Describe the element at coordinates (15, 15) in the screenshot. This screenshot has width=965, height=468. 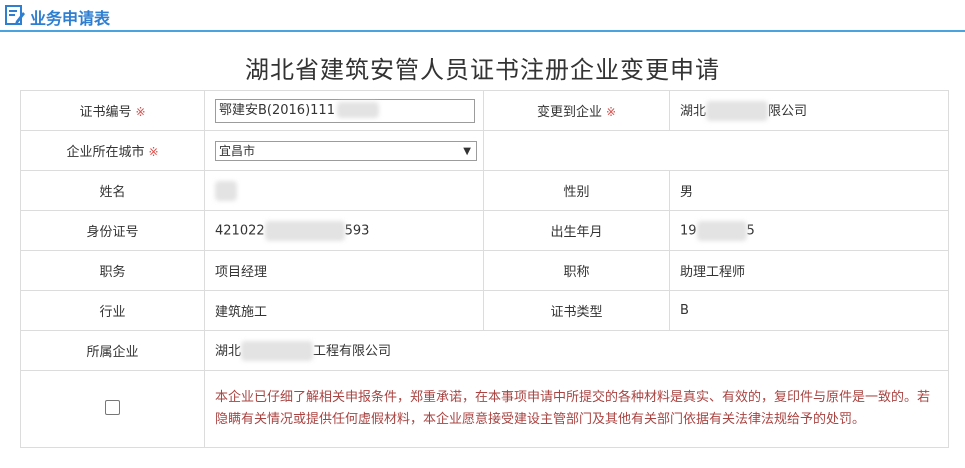
I see `edit-form-icon` at that location.